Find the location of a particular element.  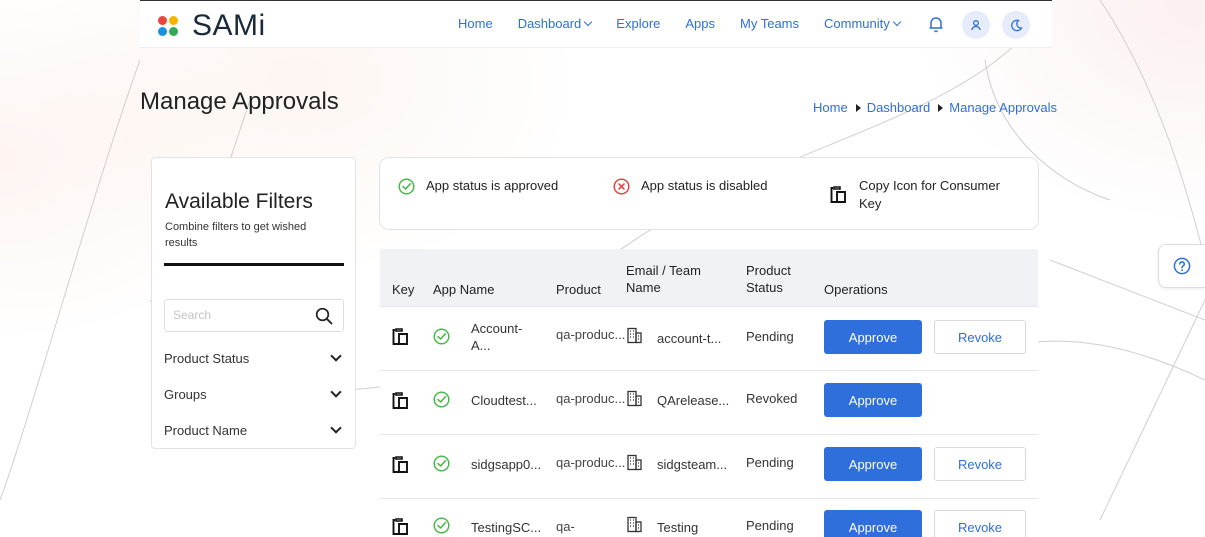

breadcrumb-current: Manage Approvals is located at coordinates (1003, 107).